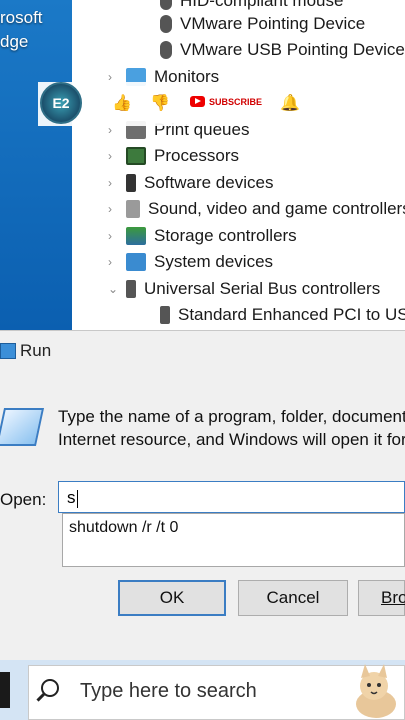 The image size is (405, 720). What do you see at coordinates (172, 598) in the screenshot?
I see `ok-button: OK` at bounding box center [172, 598].